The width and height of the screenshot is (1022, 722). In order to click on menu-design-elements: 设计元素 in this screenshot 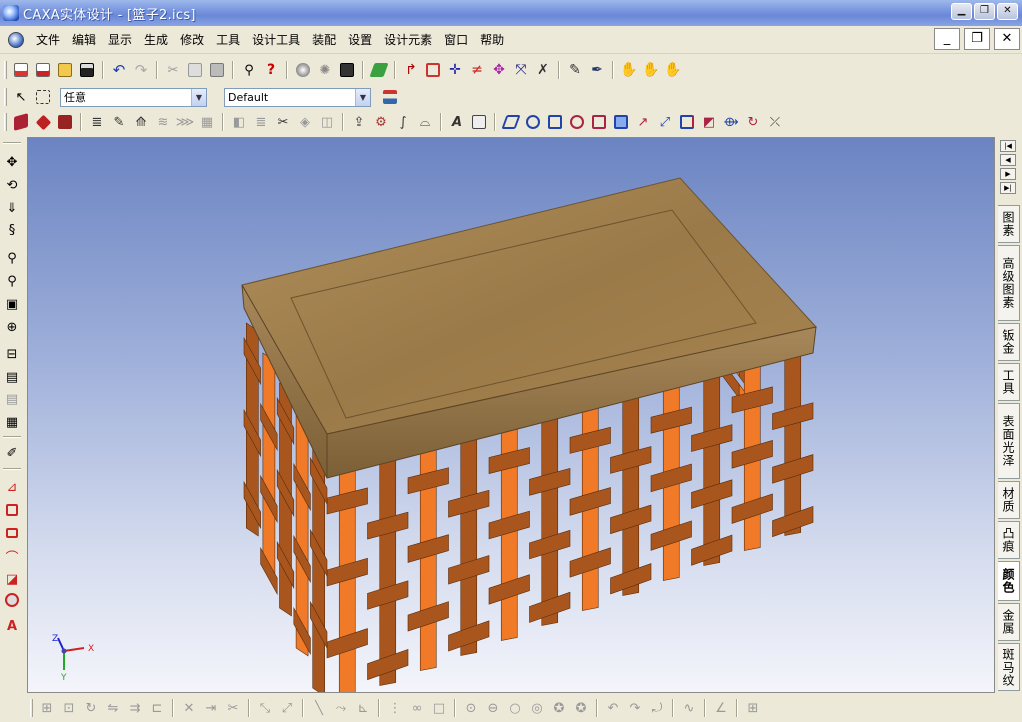, I will do `click(408, 40)`.